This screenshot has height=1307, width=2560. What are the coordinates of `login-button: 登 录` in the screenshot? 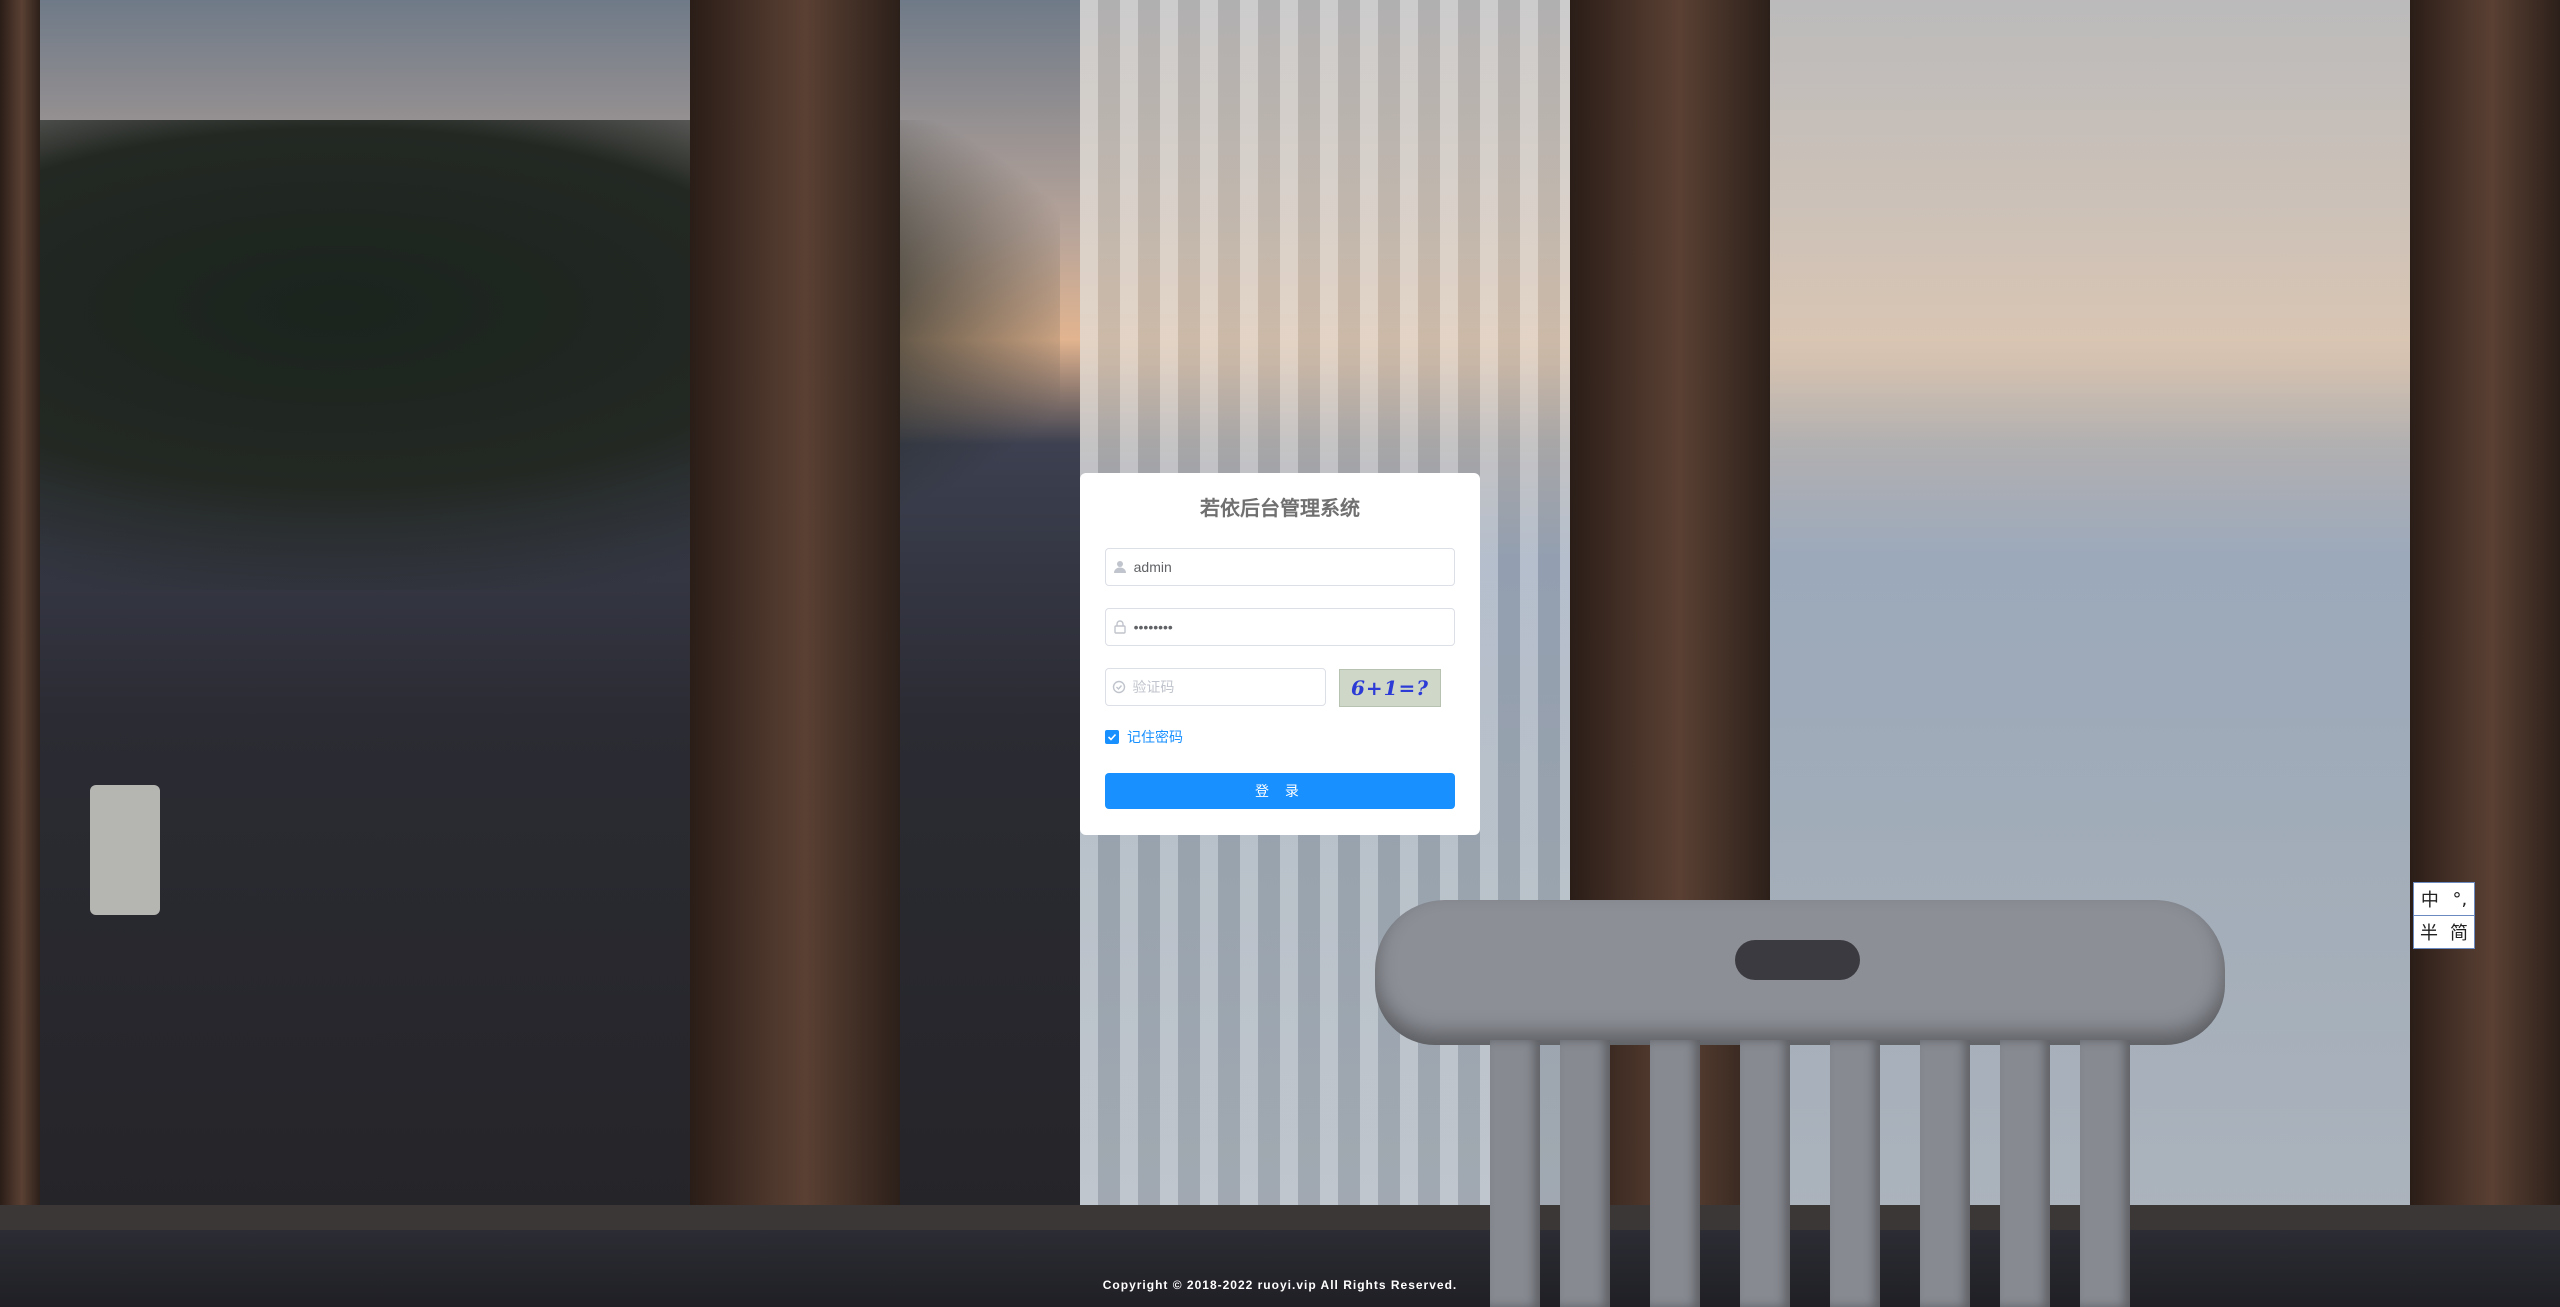 It's located at (1280, 791).